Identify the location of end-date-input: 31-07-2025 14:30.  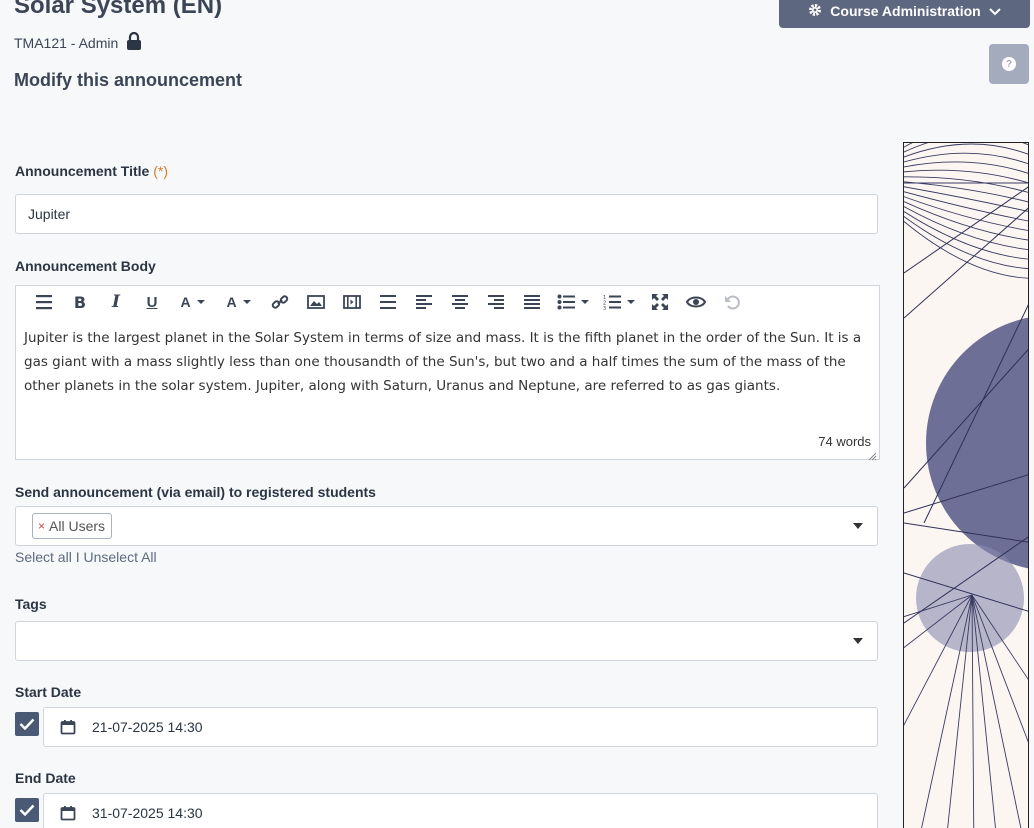
(460, 810).